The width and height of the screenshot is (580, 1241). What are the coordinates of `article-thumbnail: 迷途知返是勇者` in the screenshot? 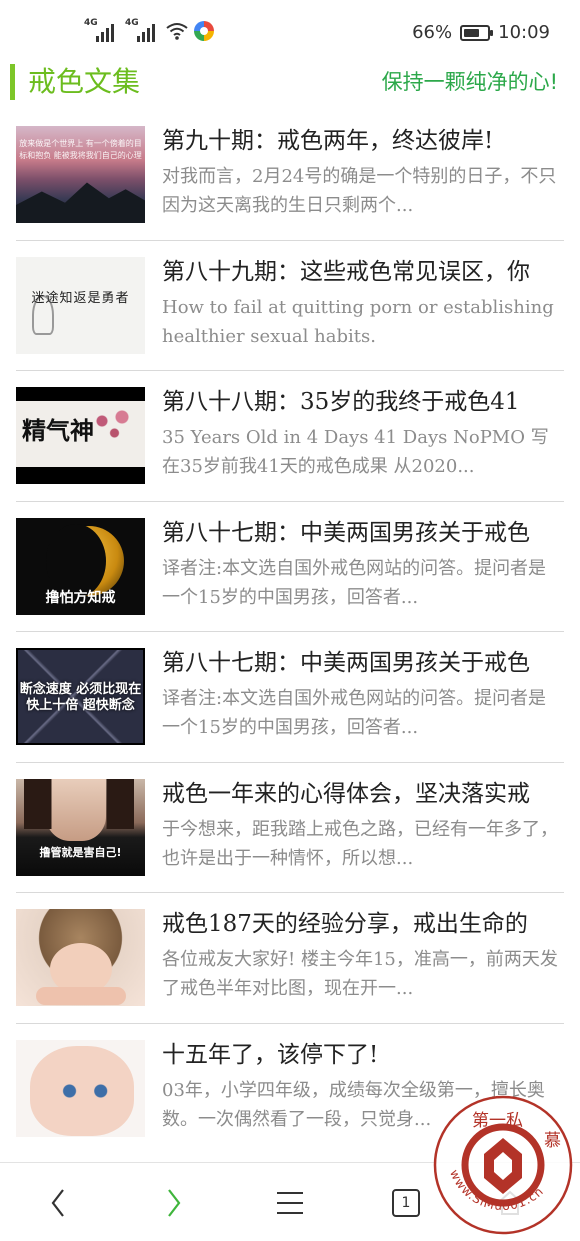 It's located at (80, 305).